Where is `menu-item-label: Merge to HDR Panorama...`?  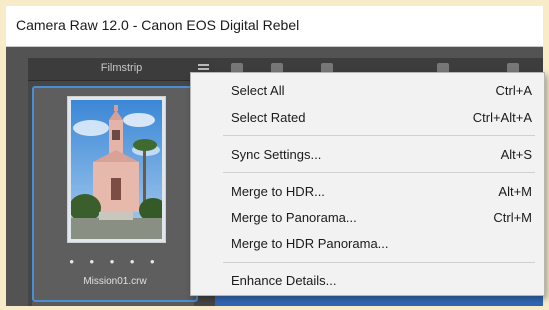
menu-item-label: Merge to HDR Panorama... is located at coordinates (310, 243).